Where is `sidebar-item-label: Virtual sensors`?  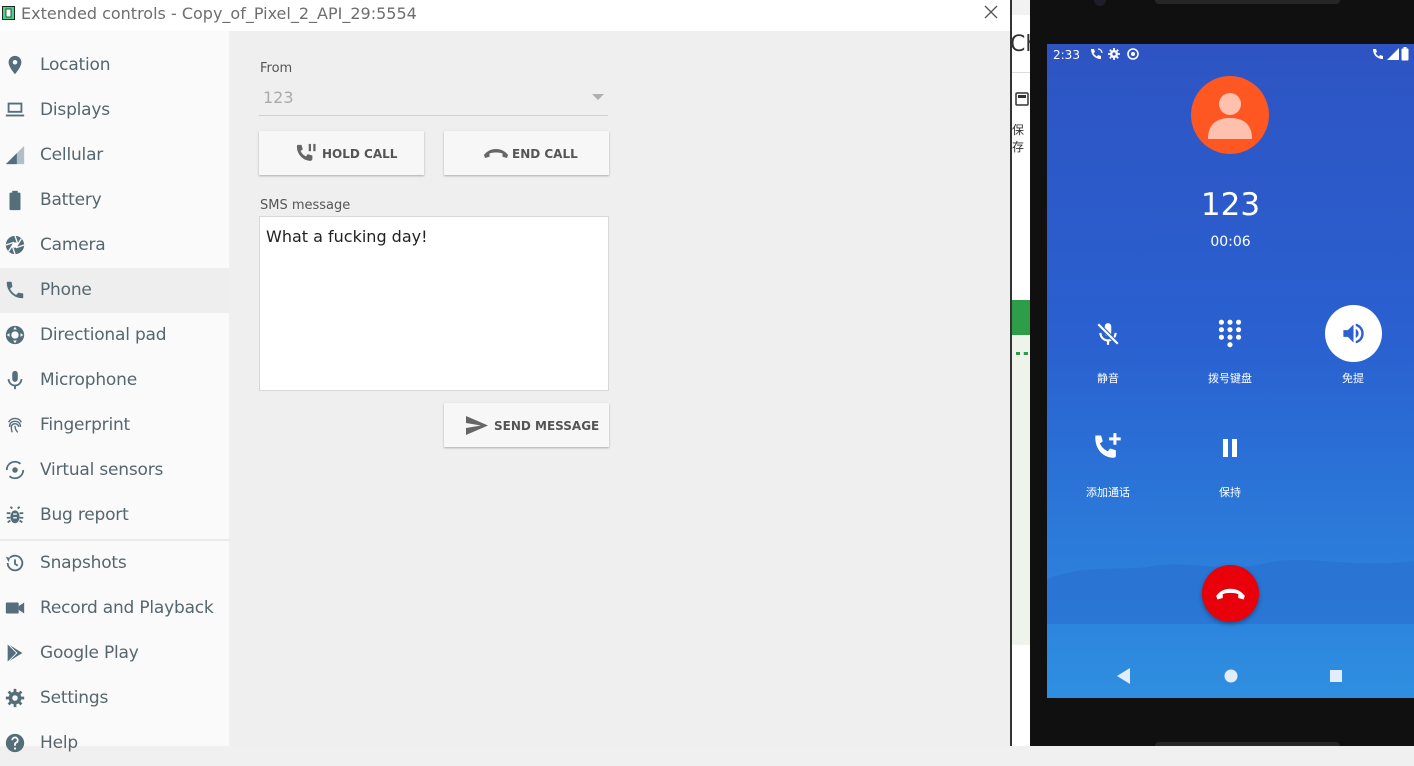 sidebar-item-label: Virtual sensors is located at coordinates (102, 470).